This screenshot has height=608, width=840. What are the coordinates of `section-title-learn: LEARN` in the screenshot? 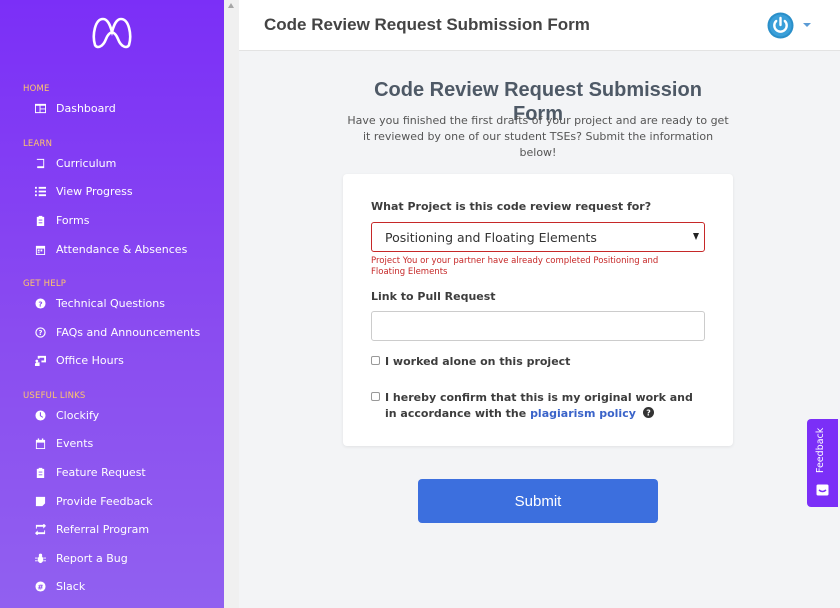 It's located at (38, 144).